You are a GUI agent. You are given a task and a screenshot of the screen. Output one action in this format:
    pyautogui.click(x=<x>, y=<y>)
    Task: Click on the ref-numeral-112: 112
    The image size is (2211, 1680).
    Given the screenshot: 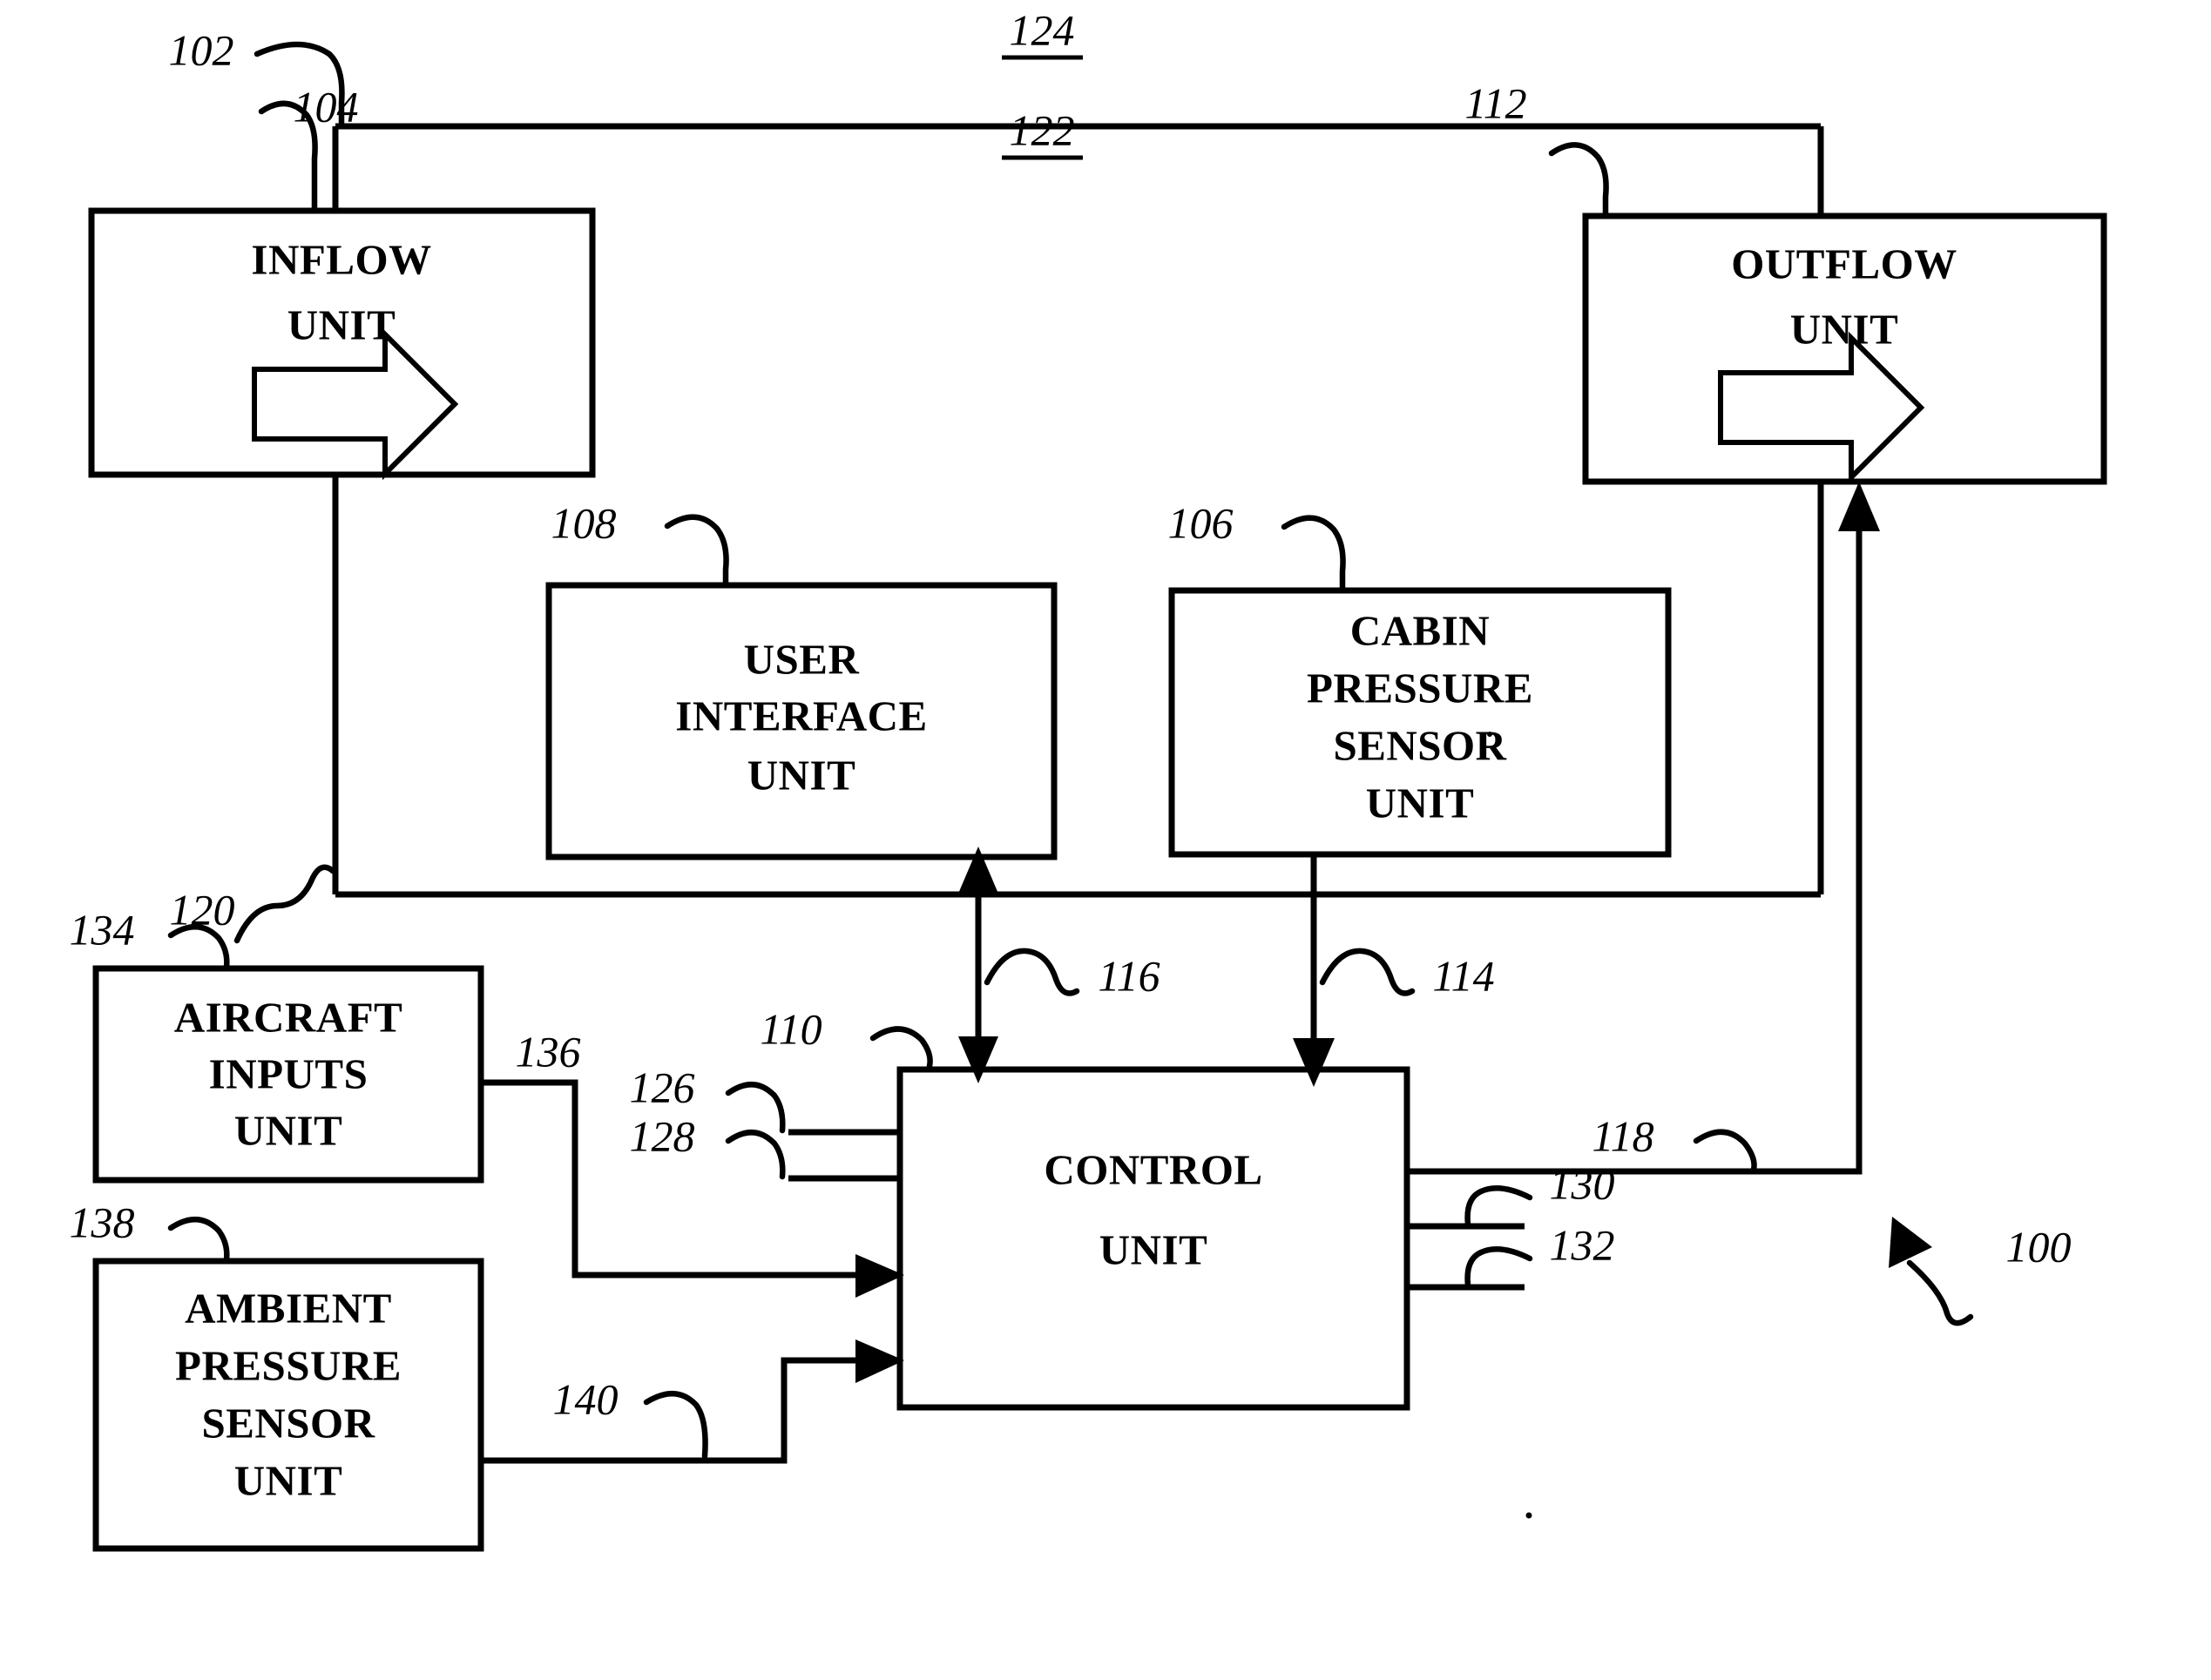 What is the action you would take?
    pyautogui.click(x=1495, y=102)
    